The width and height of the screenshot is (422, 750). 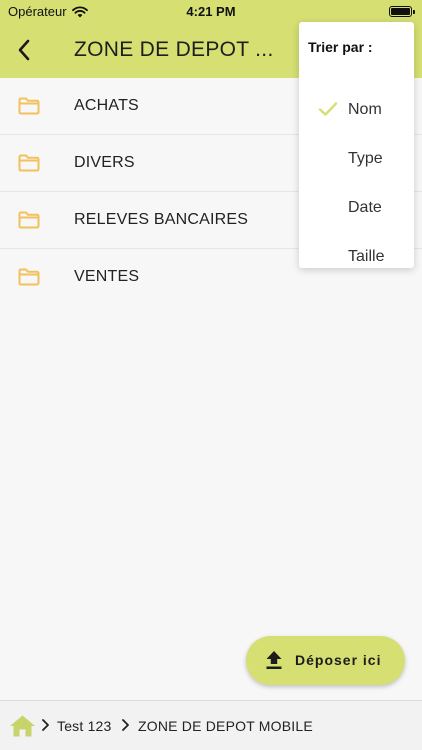 What do you see at coordinates (161, 219) in the screenshot?
I see `folder-label: RELEVES BANCAIRES` at bounding box center [161, 219].